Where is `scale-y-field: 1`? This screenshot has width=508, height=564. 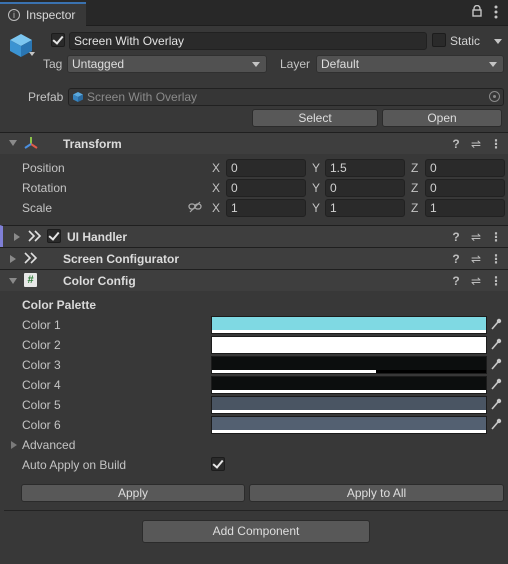 scale-y-field: 1 is located at coordinates (365, 208).